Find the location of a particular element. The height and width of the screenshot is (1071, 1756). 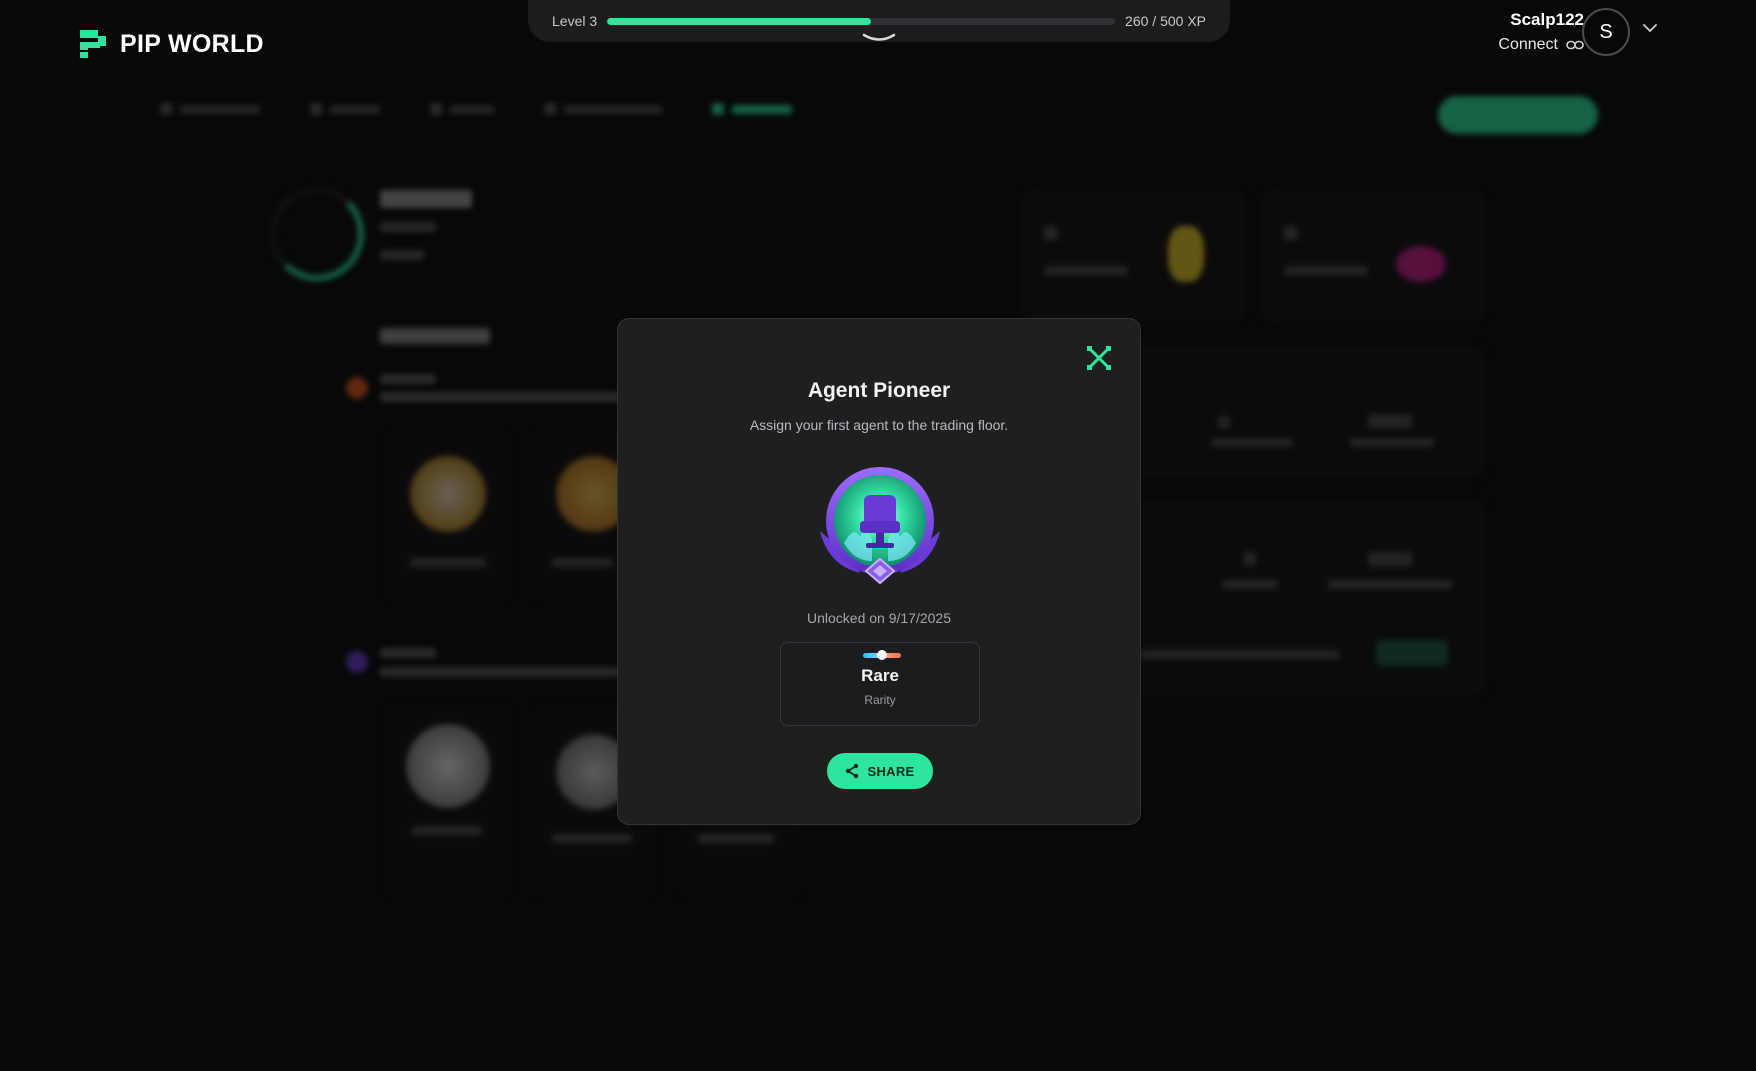

rarity-value: Rare is located at coordinates (880, 675).